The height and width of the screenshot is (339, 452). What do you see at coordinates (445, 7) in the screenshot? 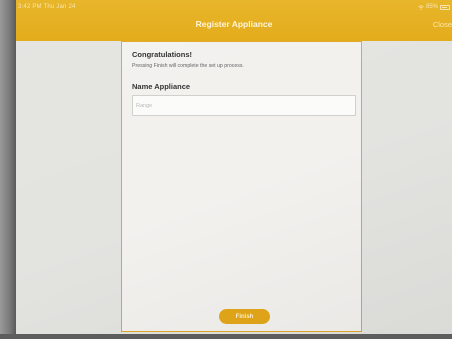
I see `battery-icon` at bounding box center [445, 7].